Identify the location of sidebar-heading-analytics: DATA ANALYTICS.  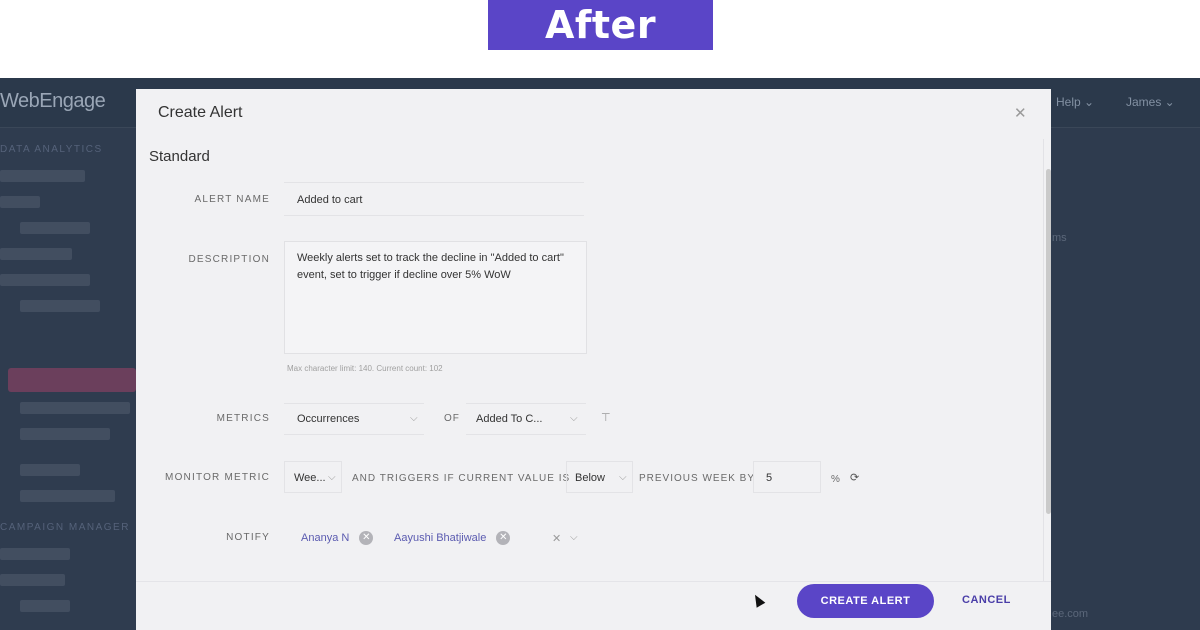
(51, 149).